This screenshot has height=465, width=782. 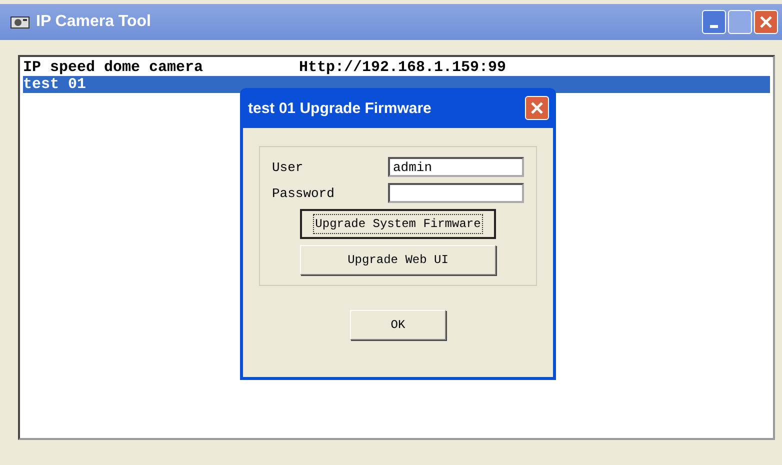 I want to click on camera-name: IP speed dome camera, so click(x=113, y=67).